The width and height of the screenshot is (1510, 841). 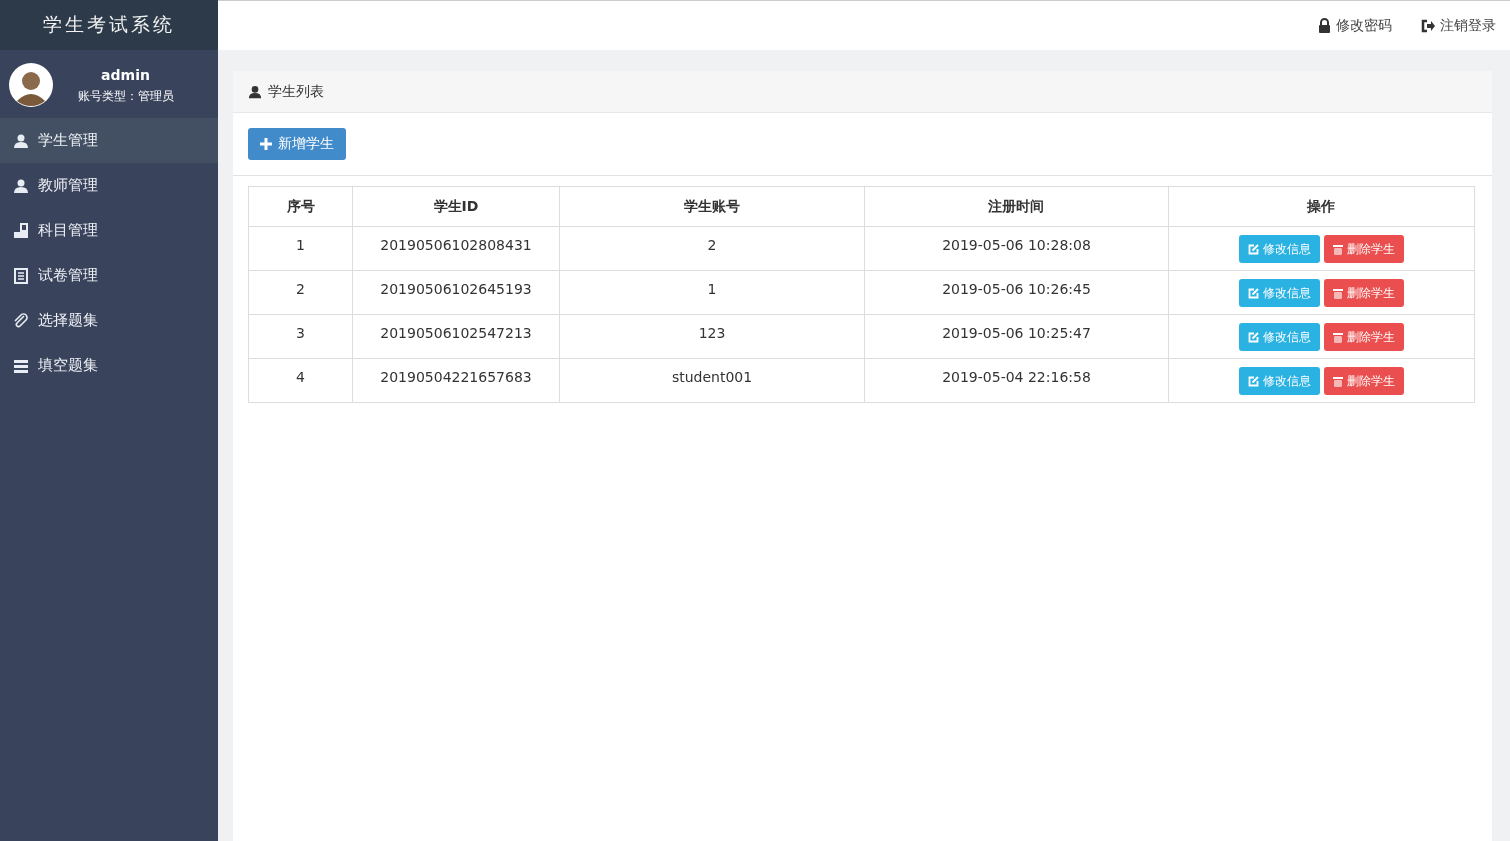 I want to click on column-header: 注册时间, so click(x=1016, y=206).